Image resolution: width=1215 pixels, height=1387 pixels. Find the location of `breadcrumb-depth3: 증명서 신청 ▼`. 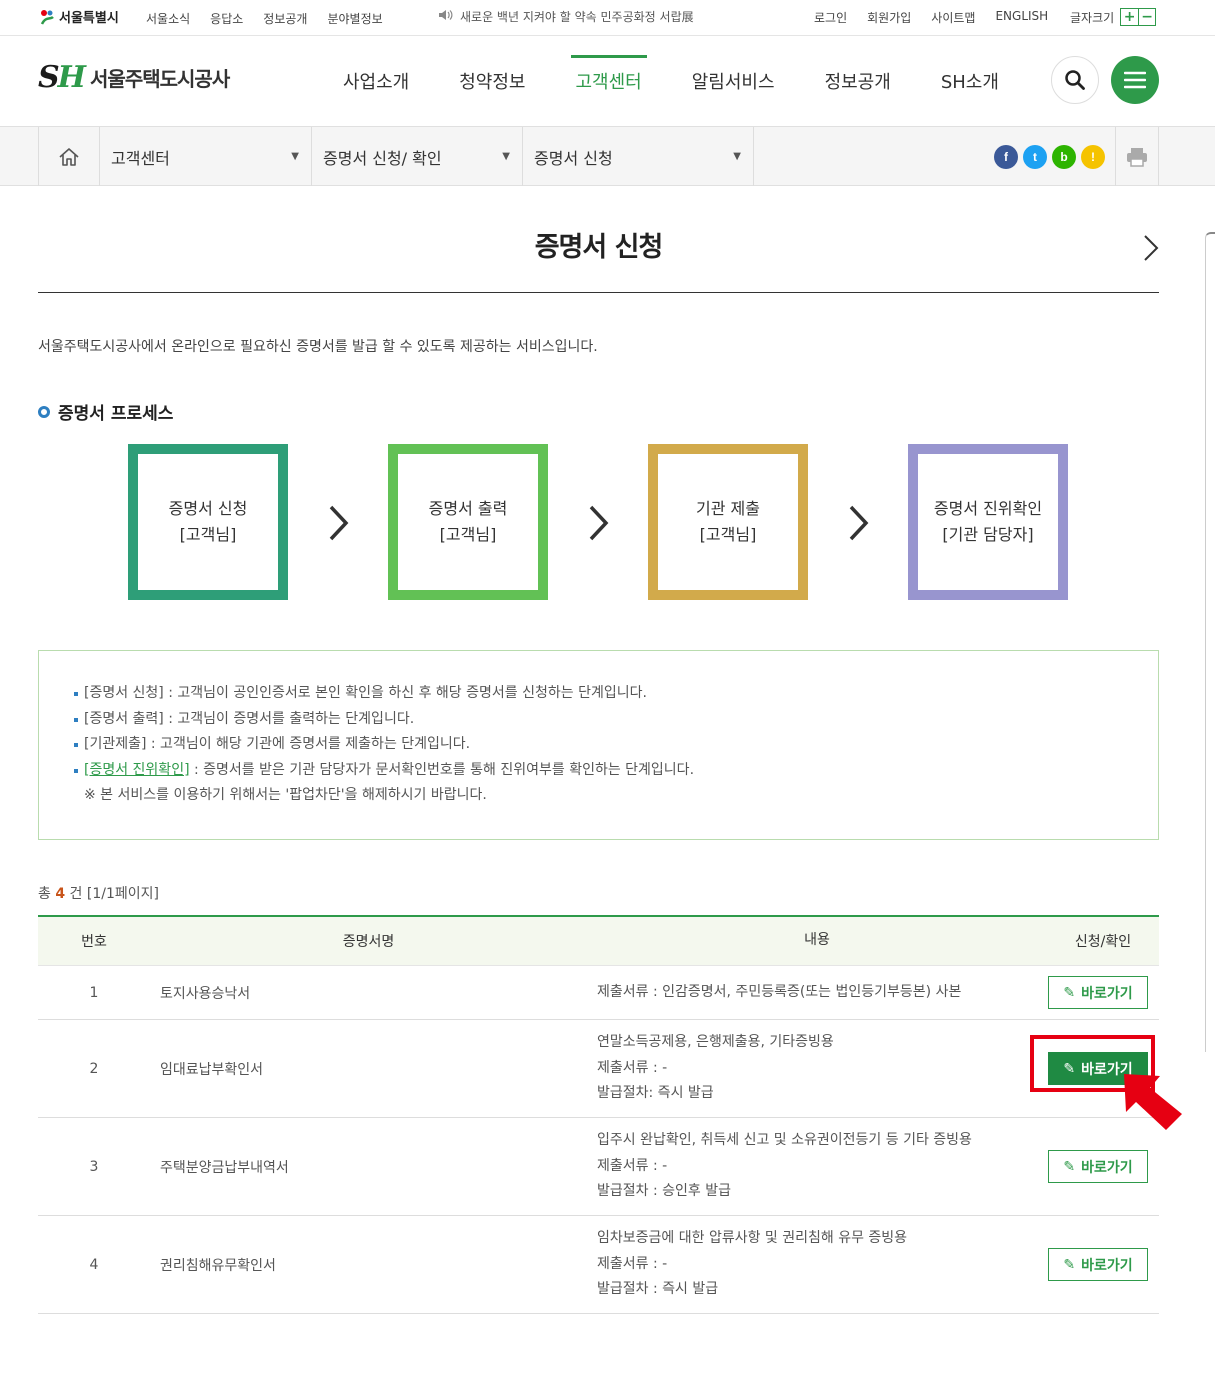

breadcrumb-depth3: 증명서 신청 ▼ is located at coordinates (638, 156).